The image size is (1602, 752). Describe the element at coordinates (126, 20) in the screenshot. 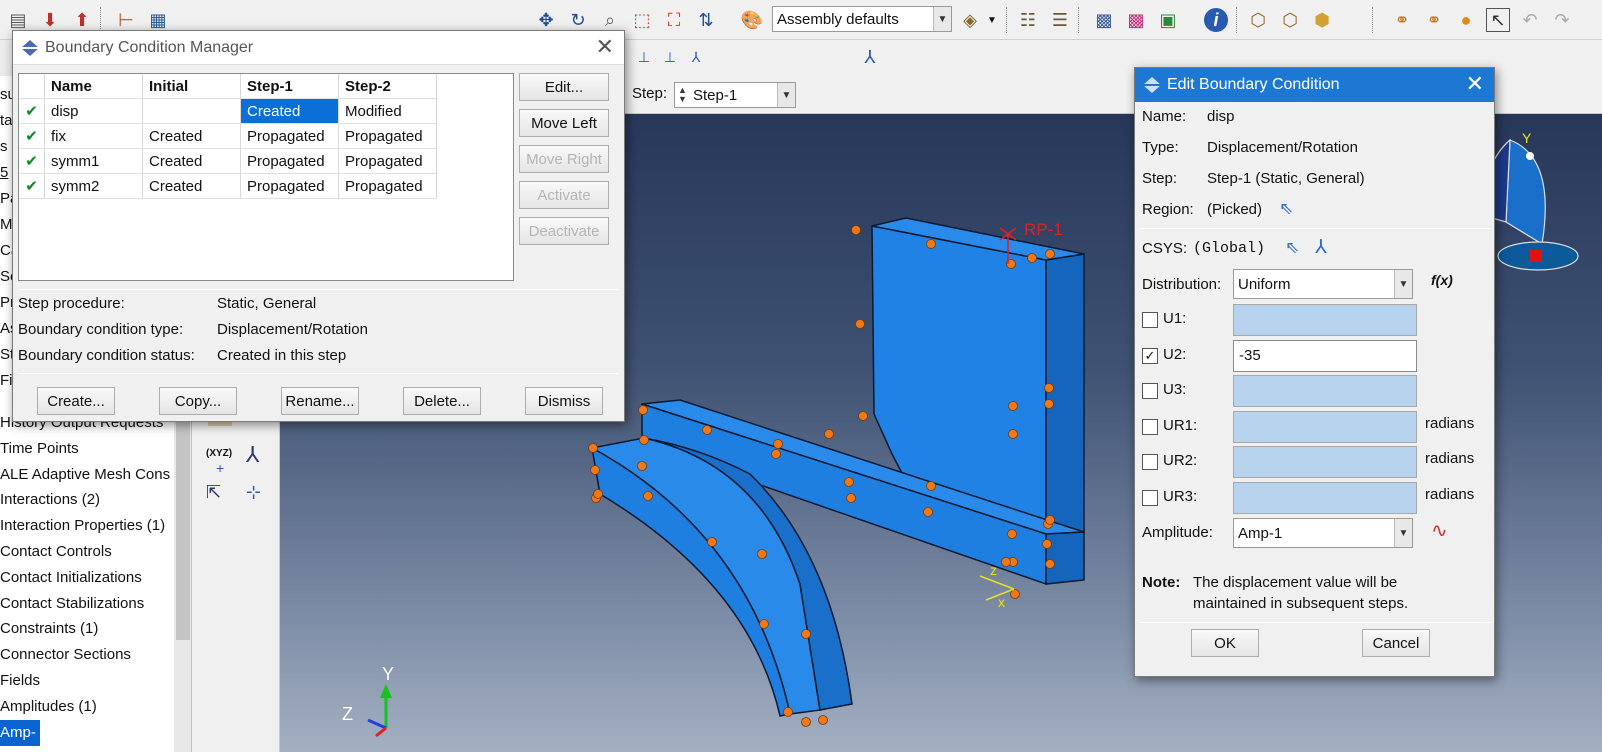

I see `tree-icon: ⊢` at that location.